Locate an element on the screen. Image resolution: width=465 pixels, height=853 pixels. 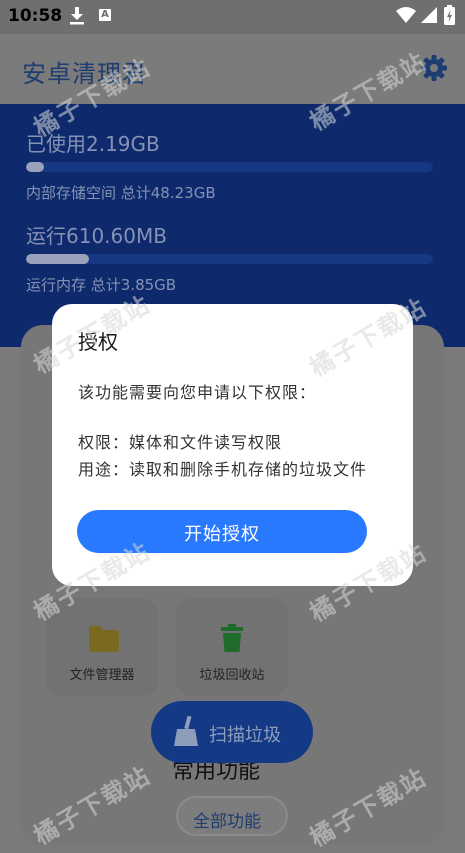
dialog-intro-text: 该功能需要向您申请以下权限： is located at coordinates (197, 392).